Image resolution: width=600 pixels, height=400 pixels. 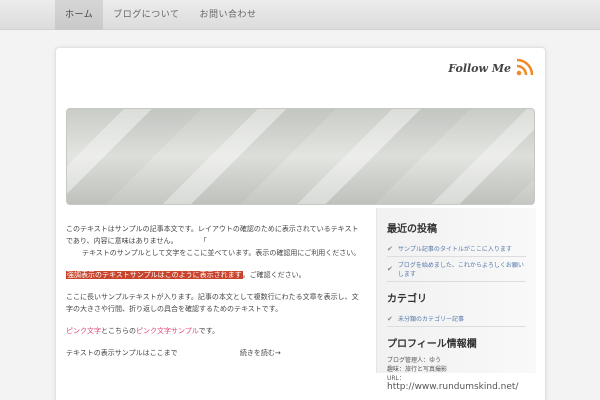 What do you see at coordinates (221, 253) in the screenshot?
I see `paragraph-1-continued: テキストのサンプルとして文字をここに並べています。表示の確認用にご利用ください。` at bounding box center [221, 253].